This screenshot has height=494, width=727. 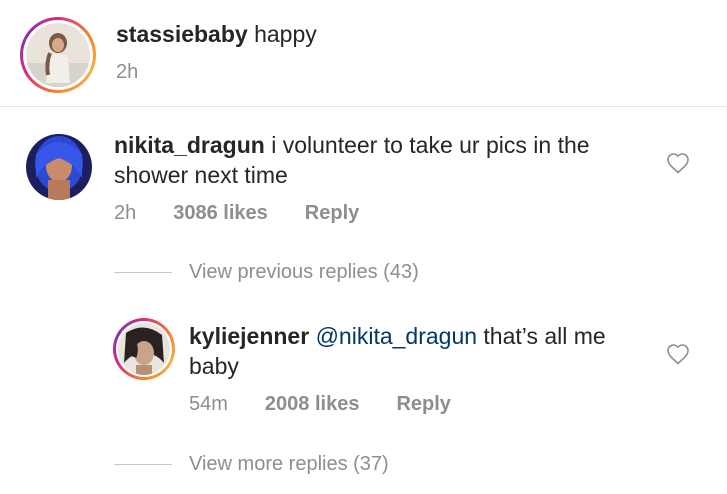 I want to click on reply-meta: 54m 2008 likes Reply, so click(x=338, y=404).